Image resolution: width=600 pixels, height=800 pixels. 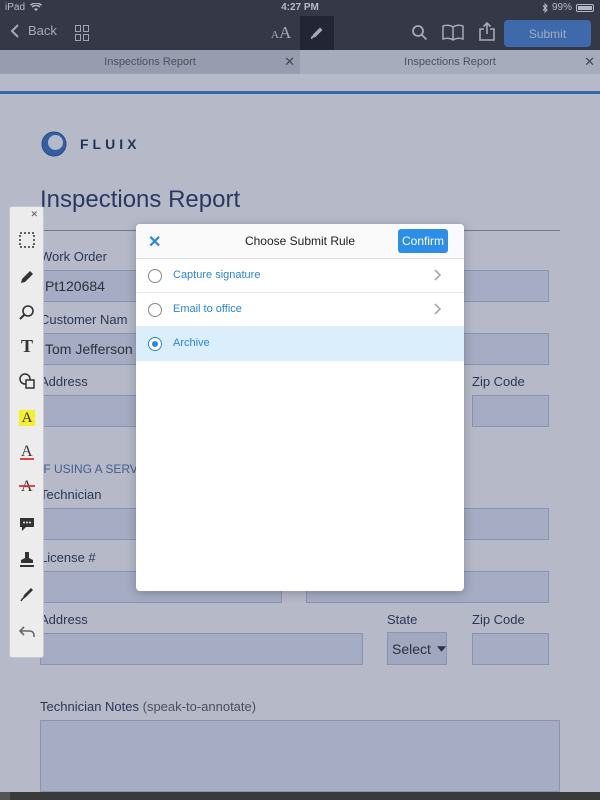 What do you see at coordinates (423, 241) in the screenshot?
I see `confirm-button: Confirm` at bounding box center [423, 241].